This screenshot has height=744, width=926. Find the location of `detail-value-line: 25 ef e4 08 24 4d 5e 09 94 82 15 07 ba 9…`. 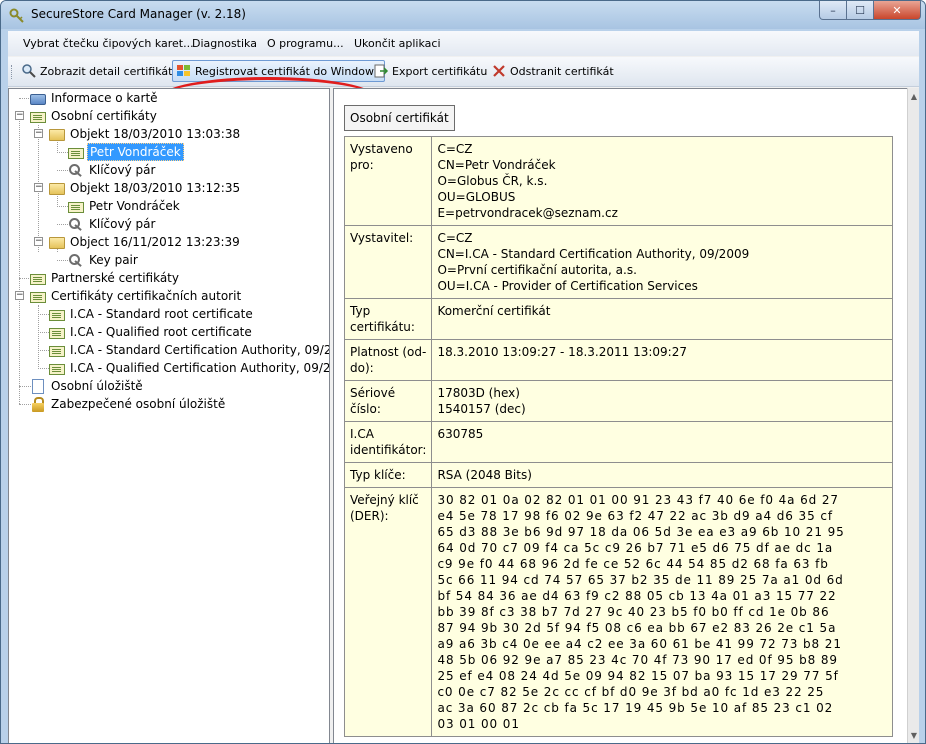

detail-value-line: 25 ef e4 08 24 4d 5e 09 94 82 15 07 ba 9… is located at coordinates (638, 676).